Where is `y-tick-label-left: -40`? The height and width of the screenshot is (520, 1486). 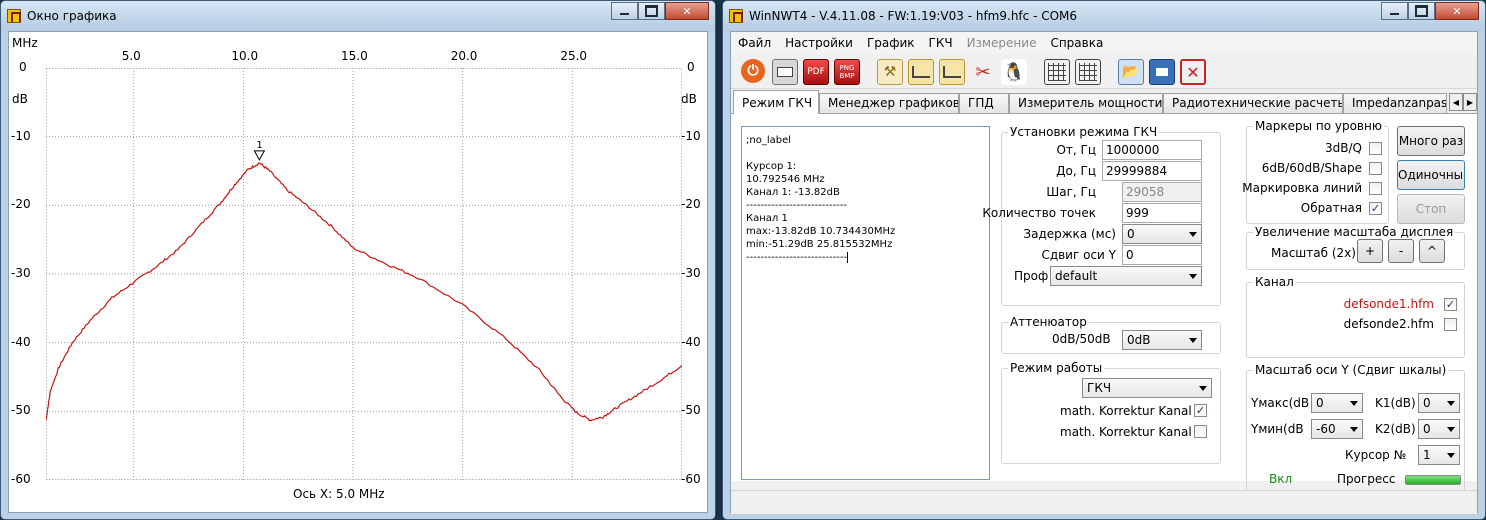 y-tick-label-left: -40 is located at coordinates (21, 341).